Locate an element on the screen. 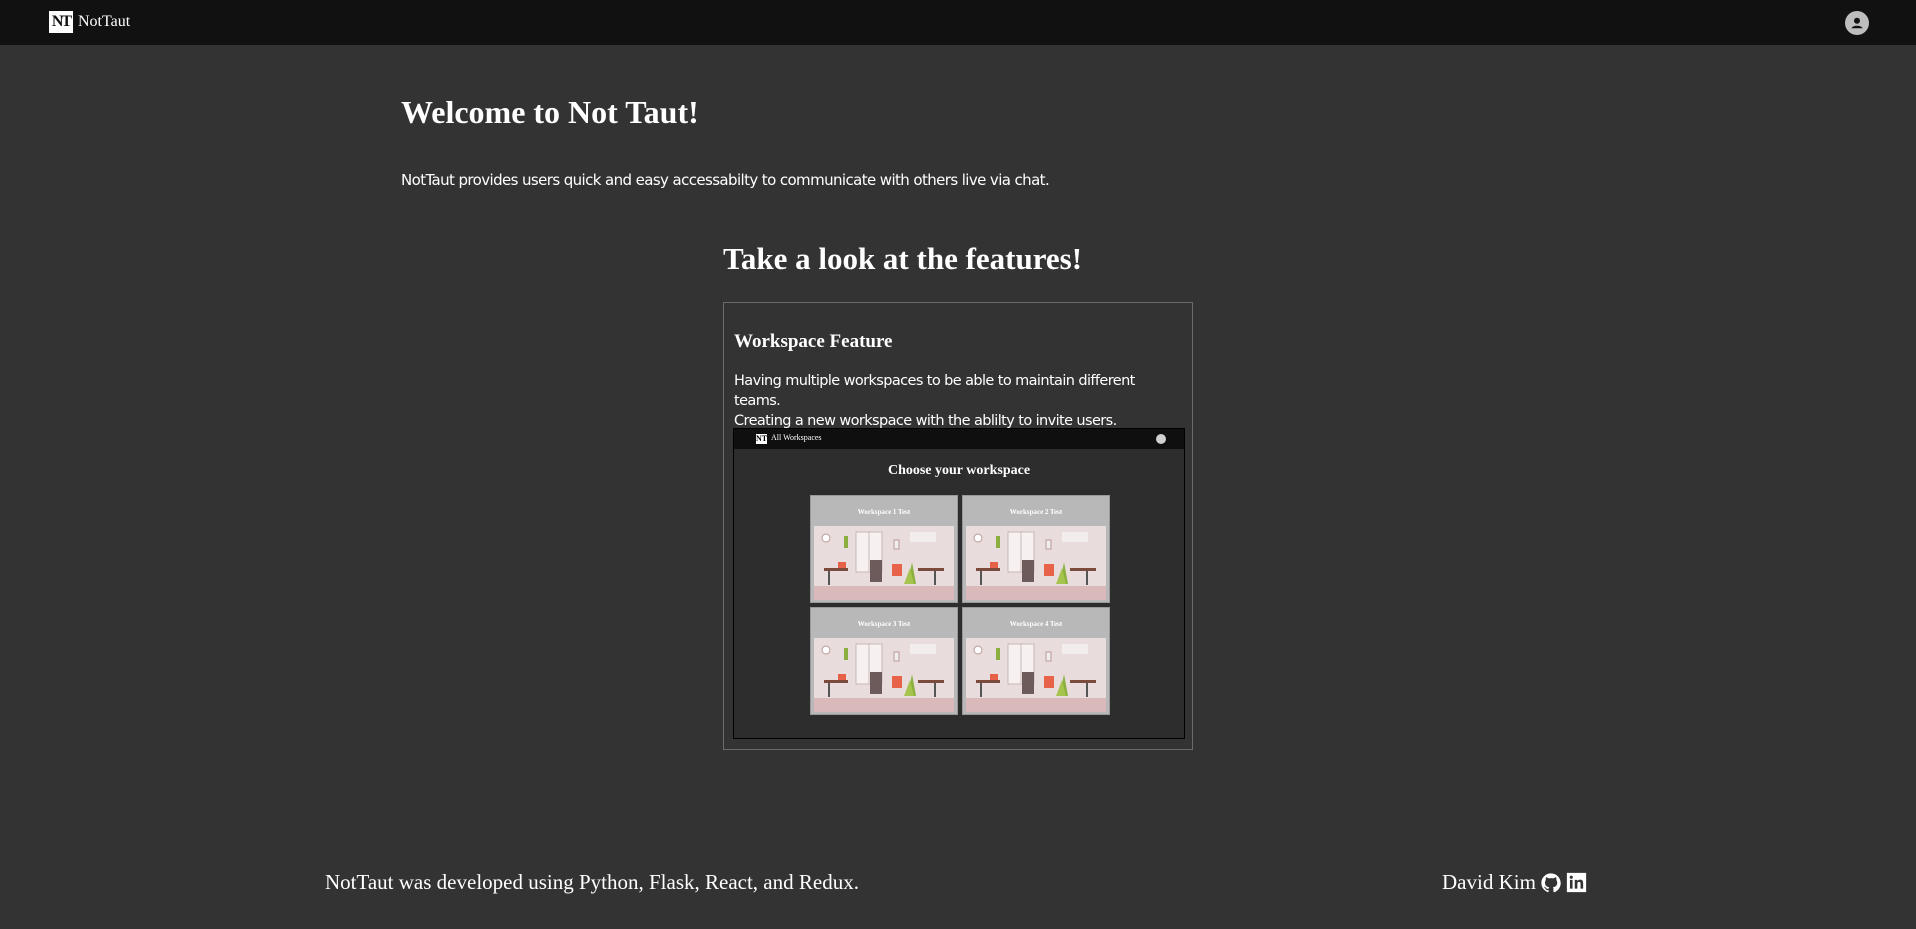 The width and height of the screenshot is (1916, 929). author-name: David Kim is located at coordinates (1489, 882).